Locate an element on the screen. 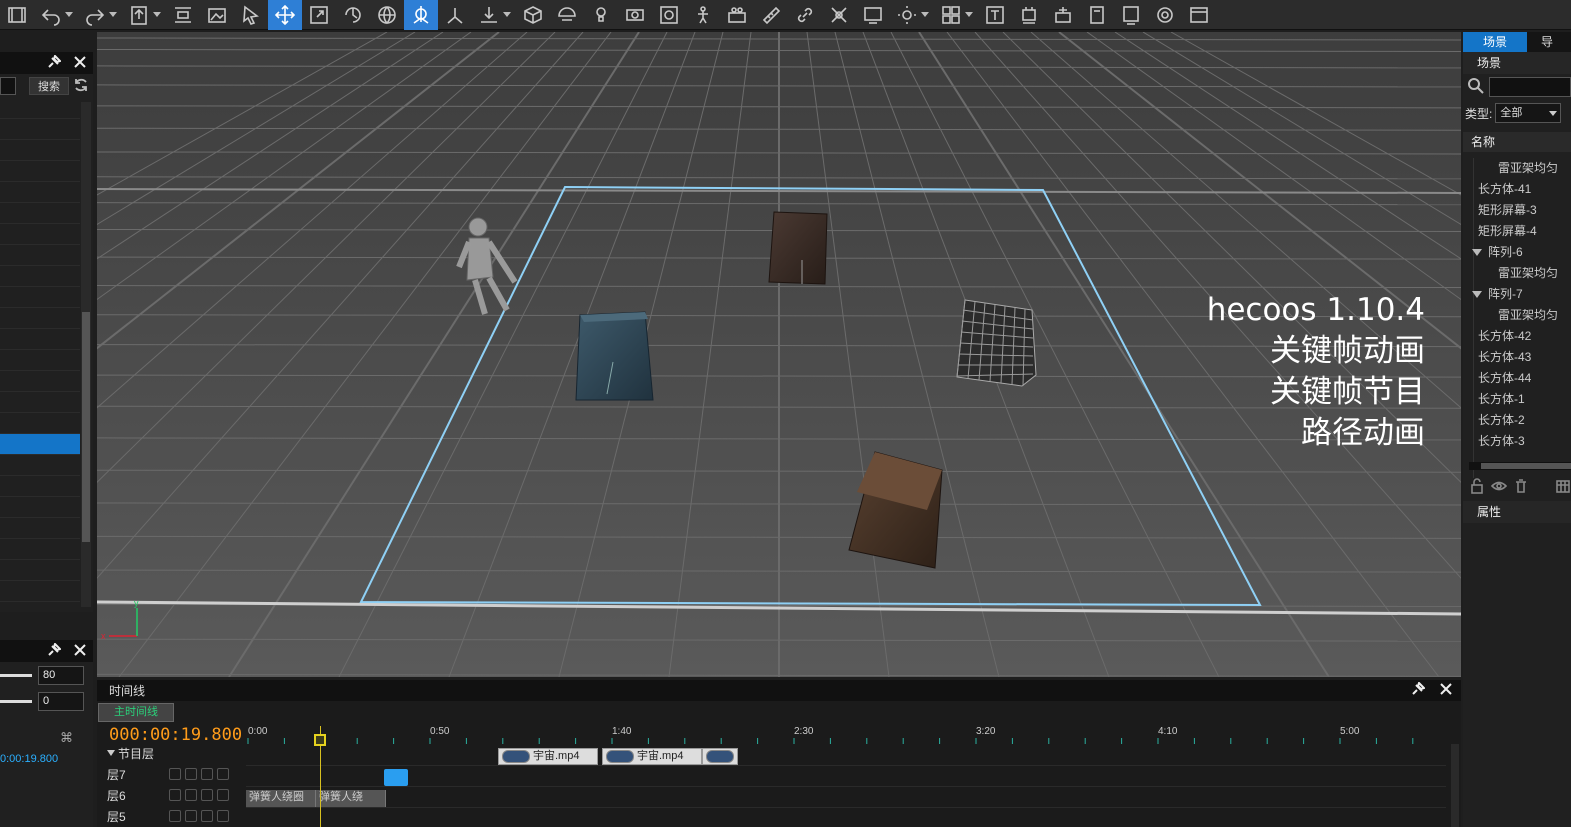  playhead-handle is located at coordinates (320, 740).